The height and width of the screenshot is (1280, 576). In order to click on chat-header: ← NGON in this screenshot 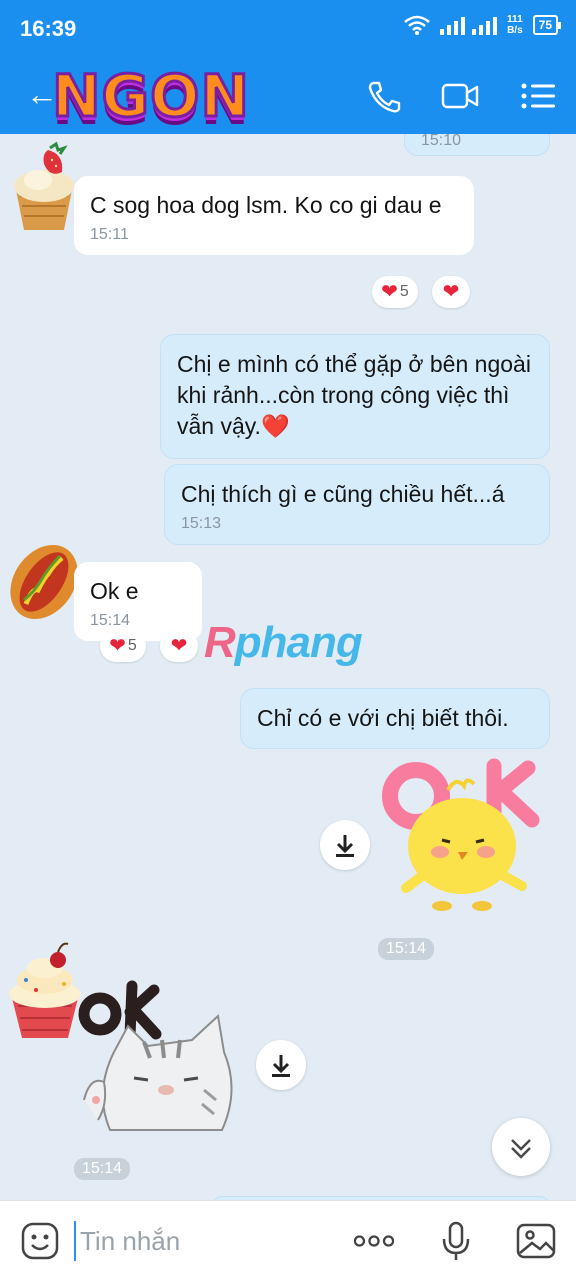, I will do `click(288, 96)`.